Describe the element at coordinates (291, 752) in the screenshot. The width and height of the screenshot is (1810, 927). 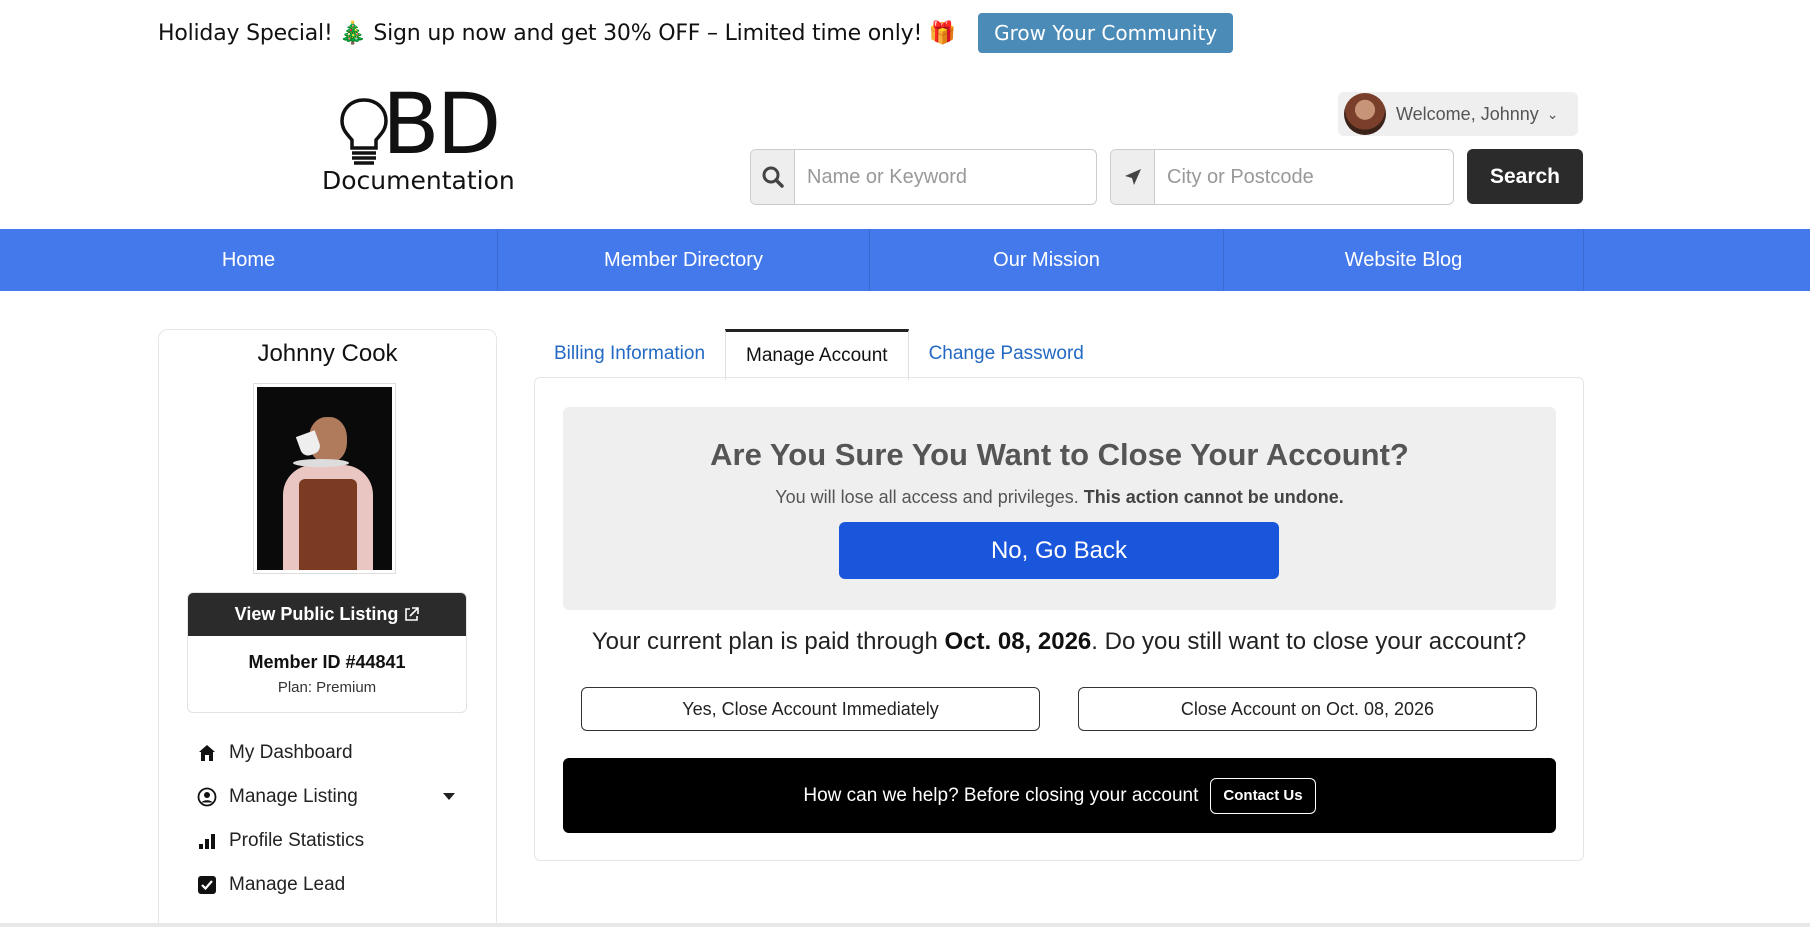
I see `menu-item-label: My Dashboard` at that location.